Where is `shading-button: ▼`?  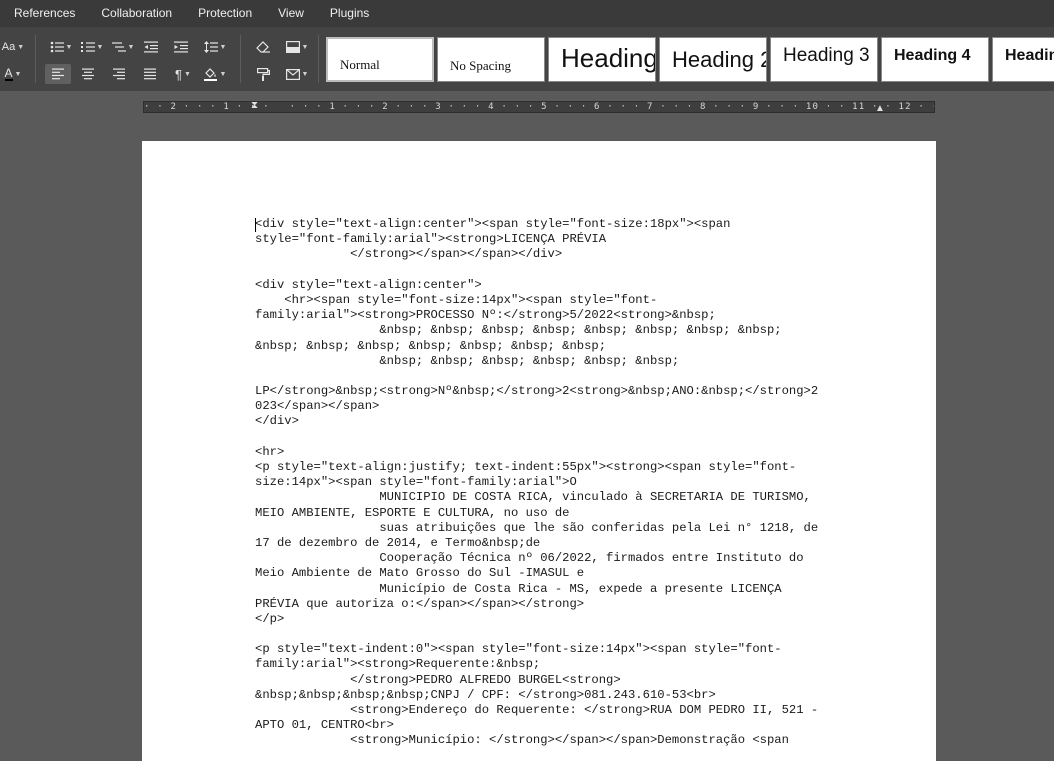
shading-button: ▼ is located at coordinates (297, 47).